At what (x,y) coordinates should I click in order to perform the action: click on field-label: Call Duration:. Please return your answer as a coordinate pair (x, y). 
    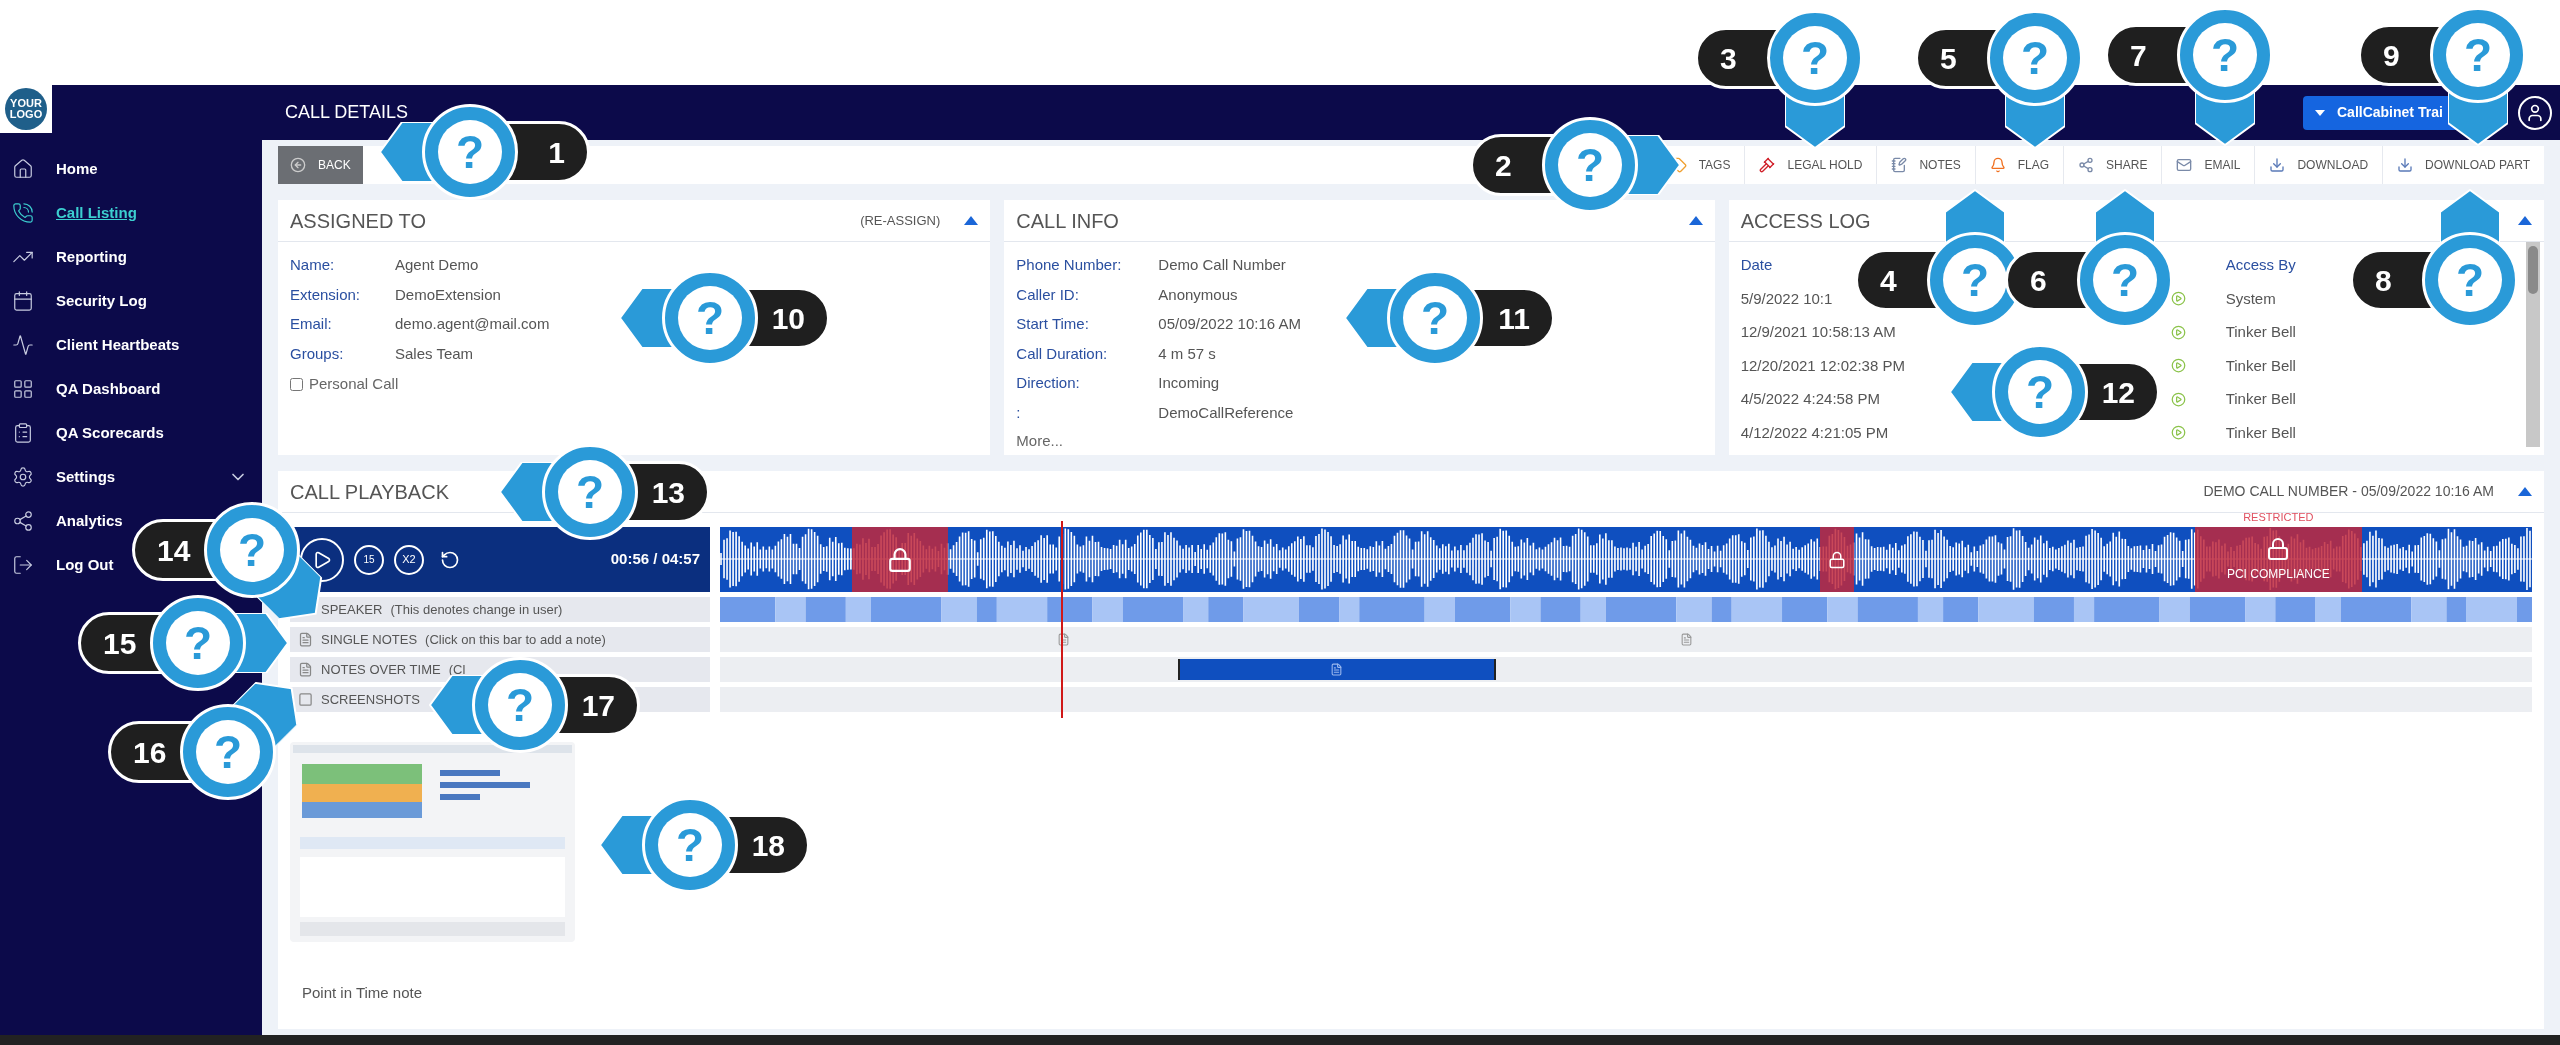
    Looking at the image, I should click on (1062, 353).